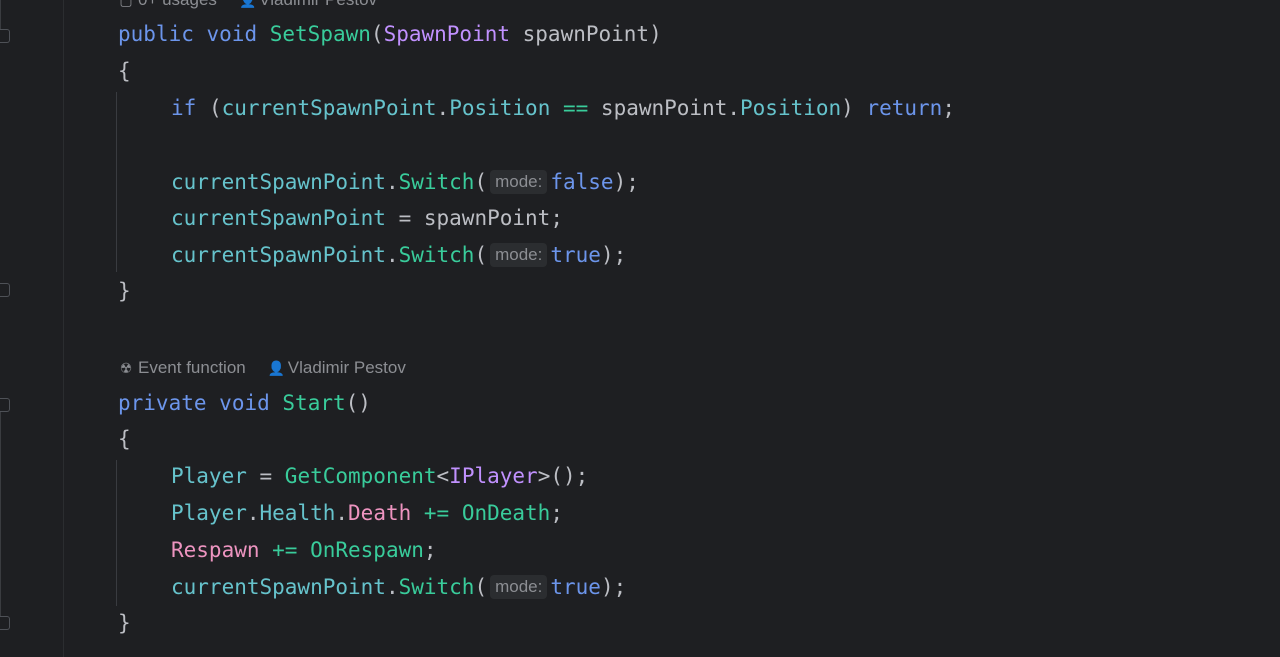 The height and width of the screenshot is (657, 1280). I want to click on operator: ==, so click(575, 108).